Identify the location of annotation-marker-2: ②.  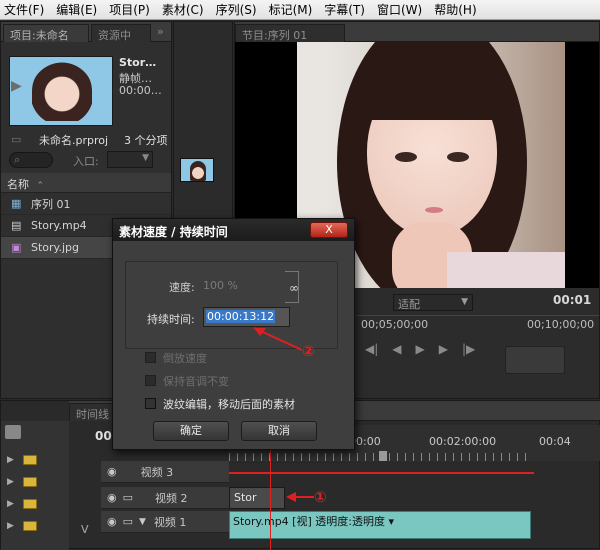
(308, 351).